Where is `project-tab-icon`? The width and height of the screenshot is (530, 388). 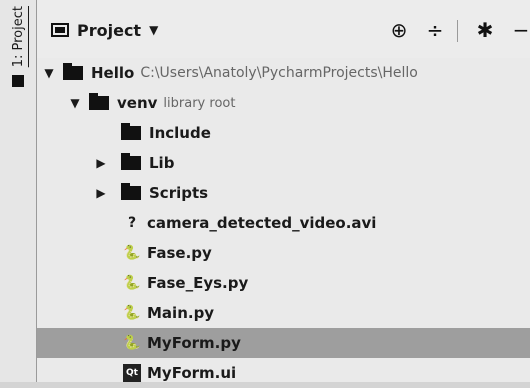
project-tab-icon is located at coordinates (18, 81).